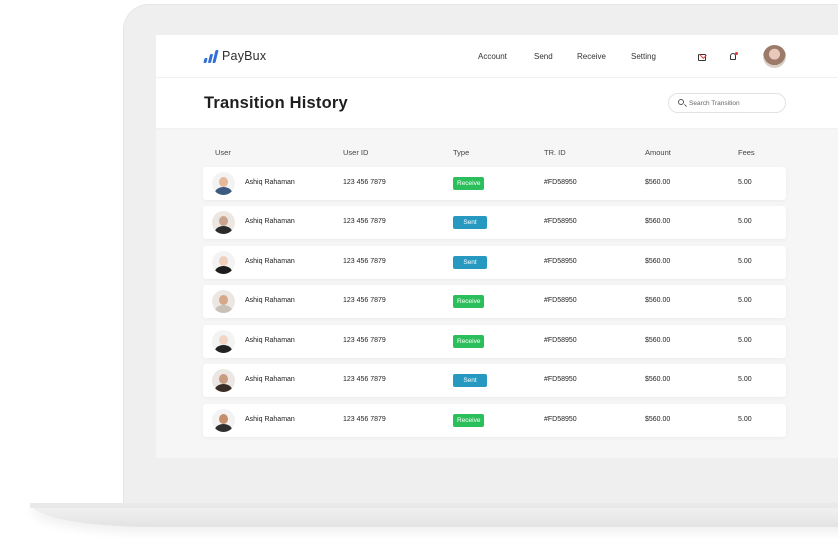 The width and height of the screenshot is (838, 539). I want to click on profile-avatar, so click(774, 56).